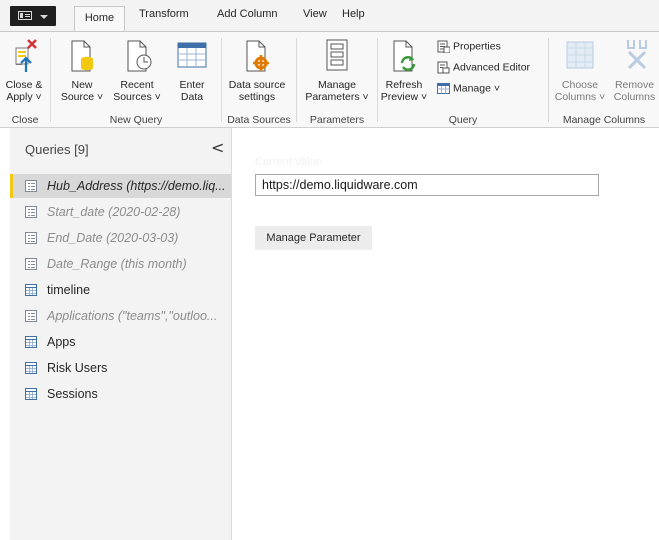 The image size is (659, 540). I want to click on advanced-editor-icon, so click(443, 67).